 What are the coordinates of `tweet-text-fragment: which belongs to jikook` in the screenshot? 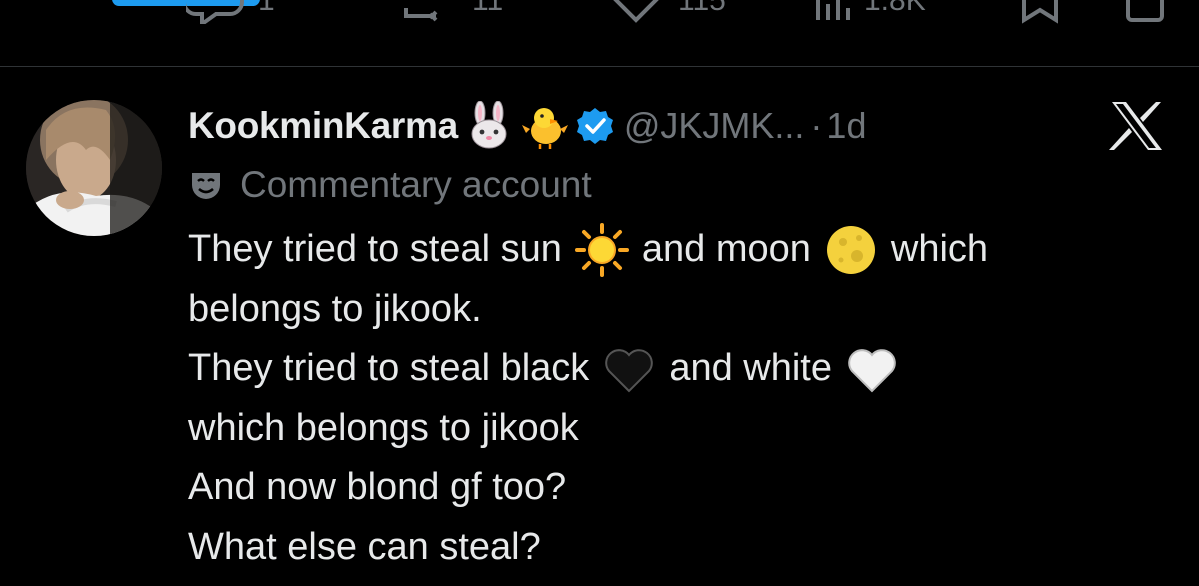 It's located at (383, 427).